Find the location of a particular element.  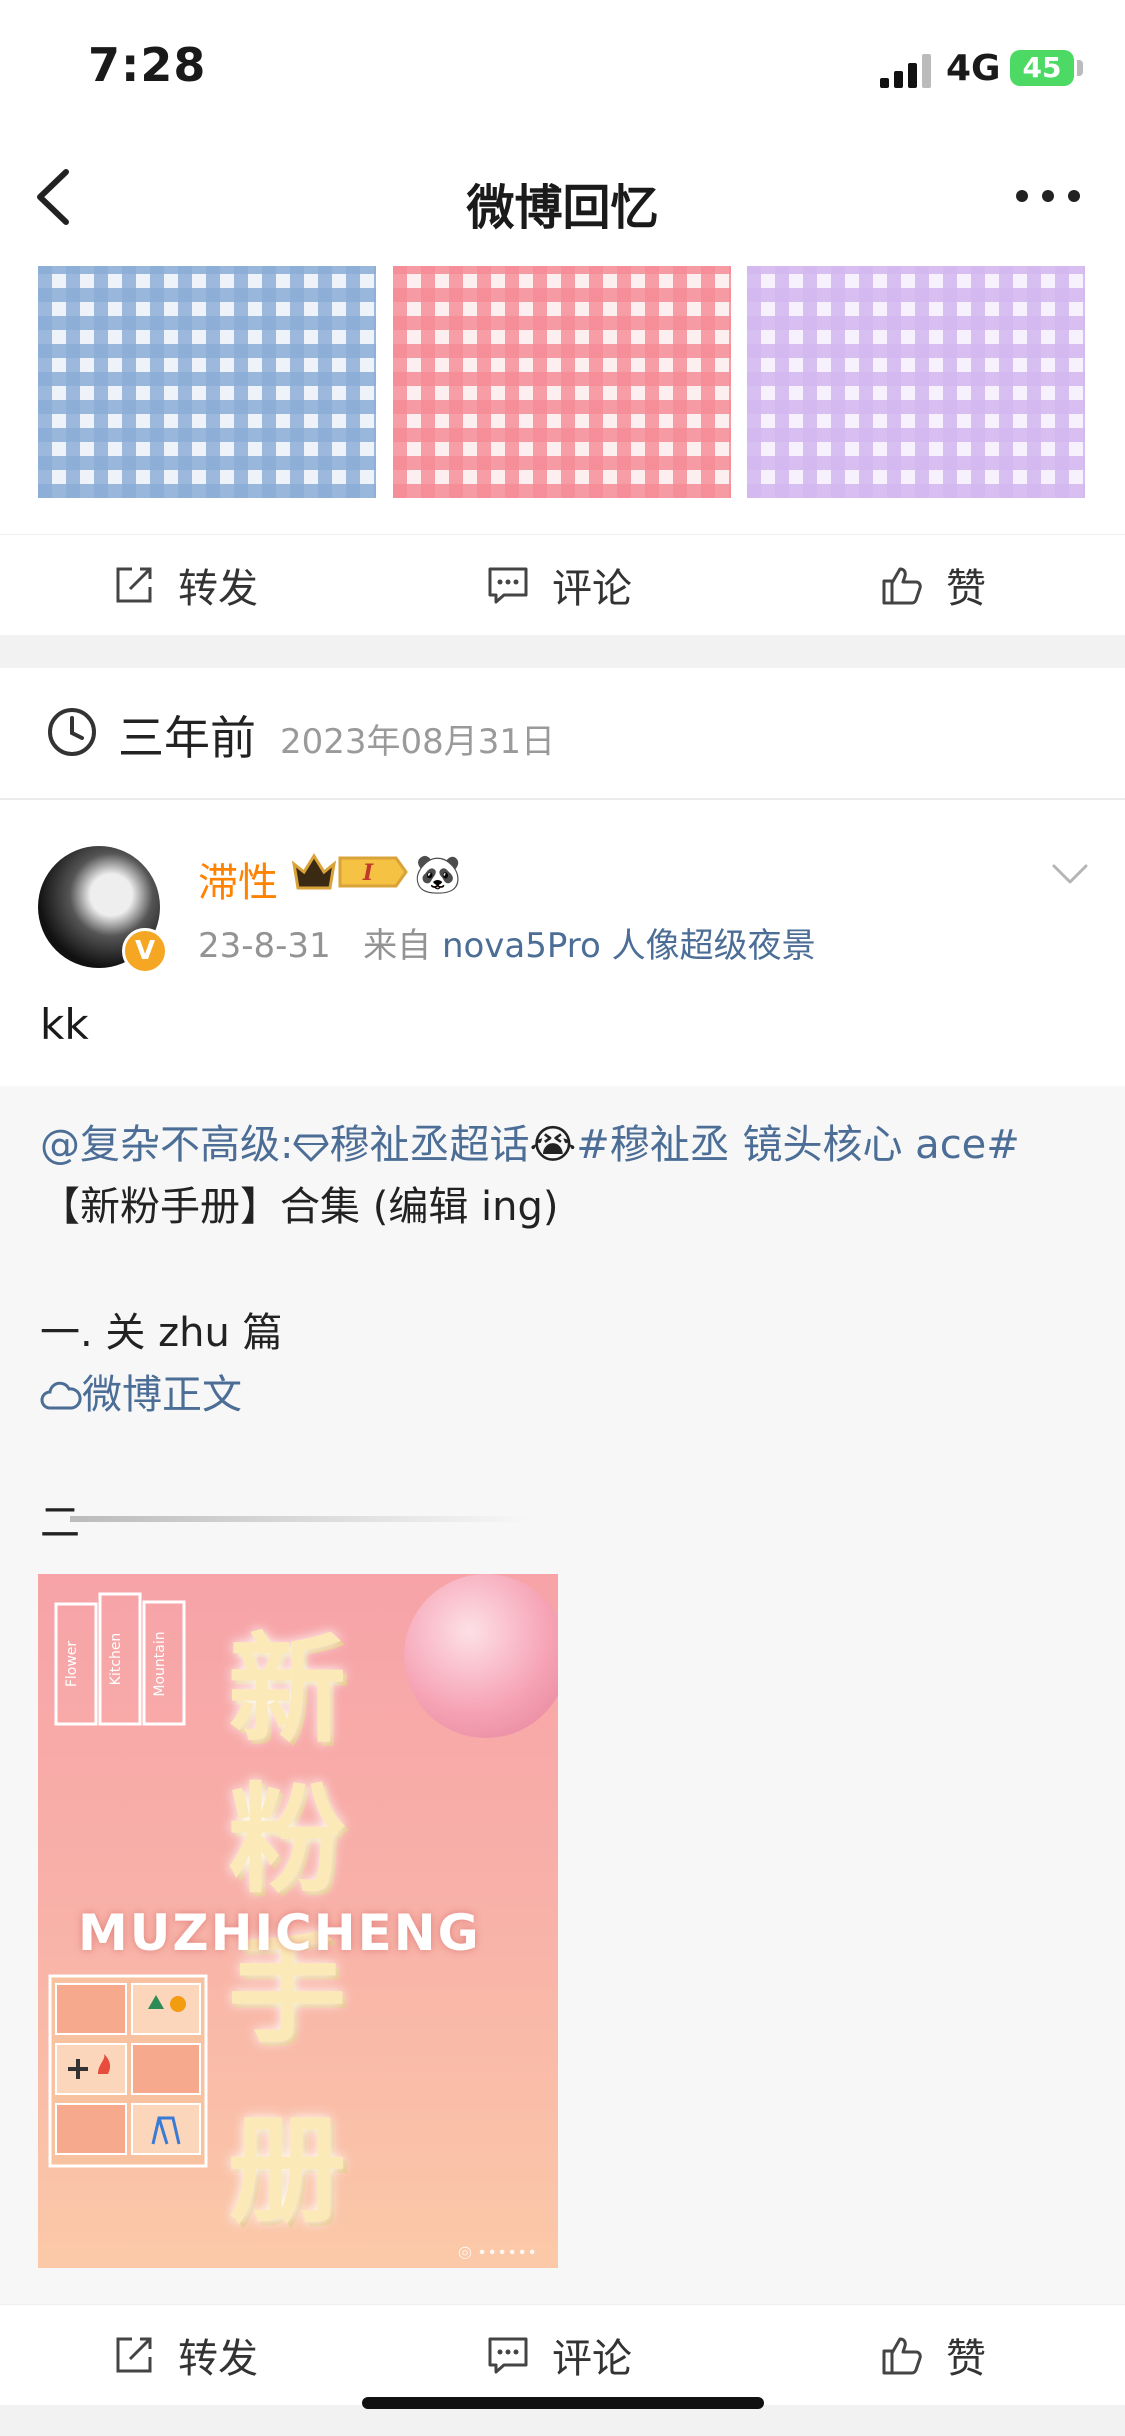

username: 滞性 is located at coordinates (238, 879).